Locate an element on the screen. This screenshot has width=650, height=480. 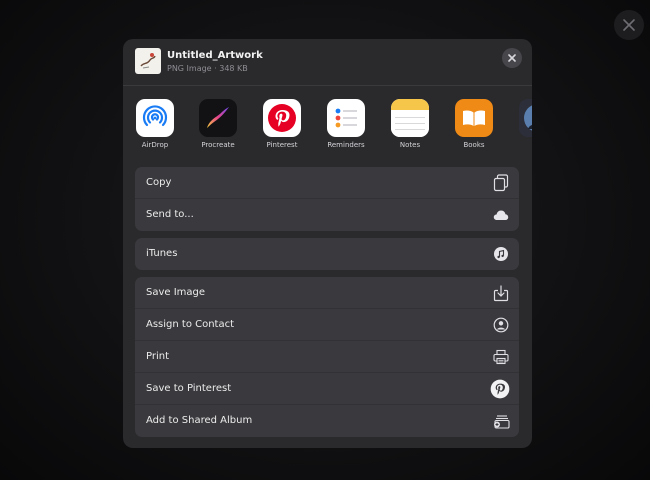
action-save-image: Save Image is located at coordinates (327, 293).